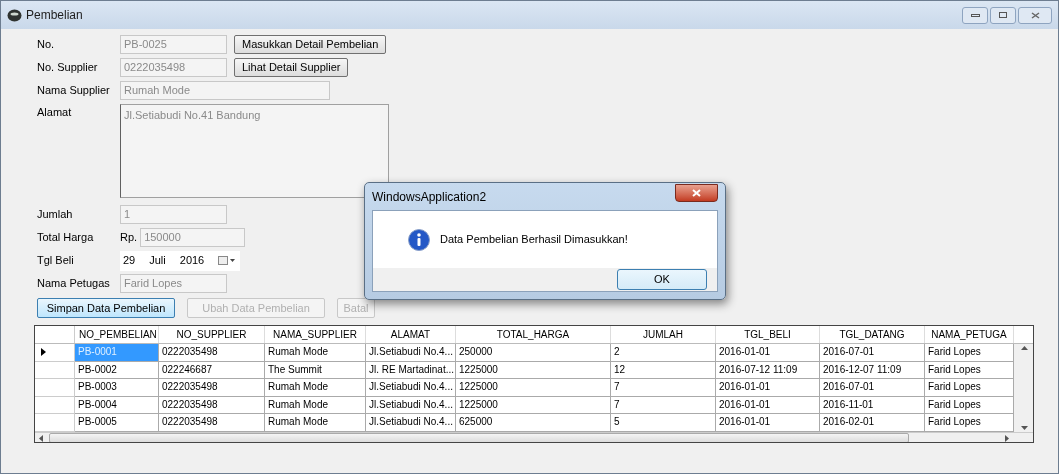 The width and height of the screenshot is (1059, 474). I want to click on horizontal-scrollbar, so click(534, 437).